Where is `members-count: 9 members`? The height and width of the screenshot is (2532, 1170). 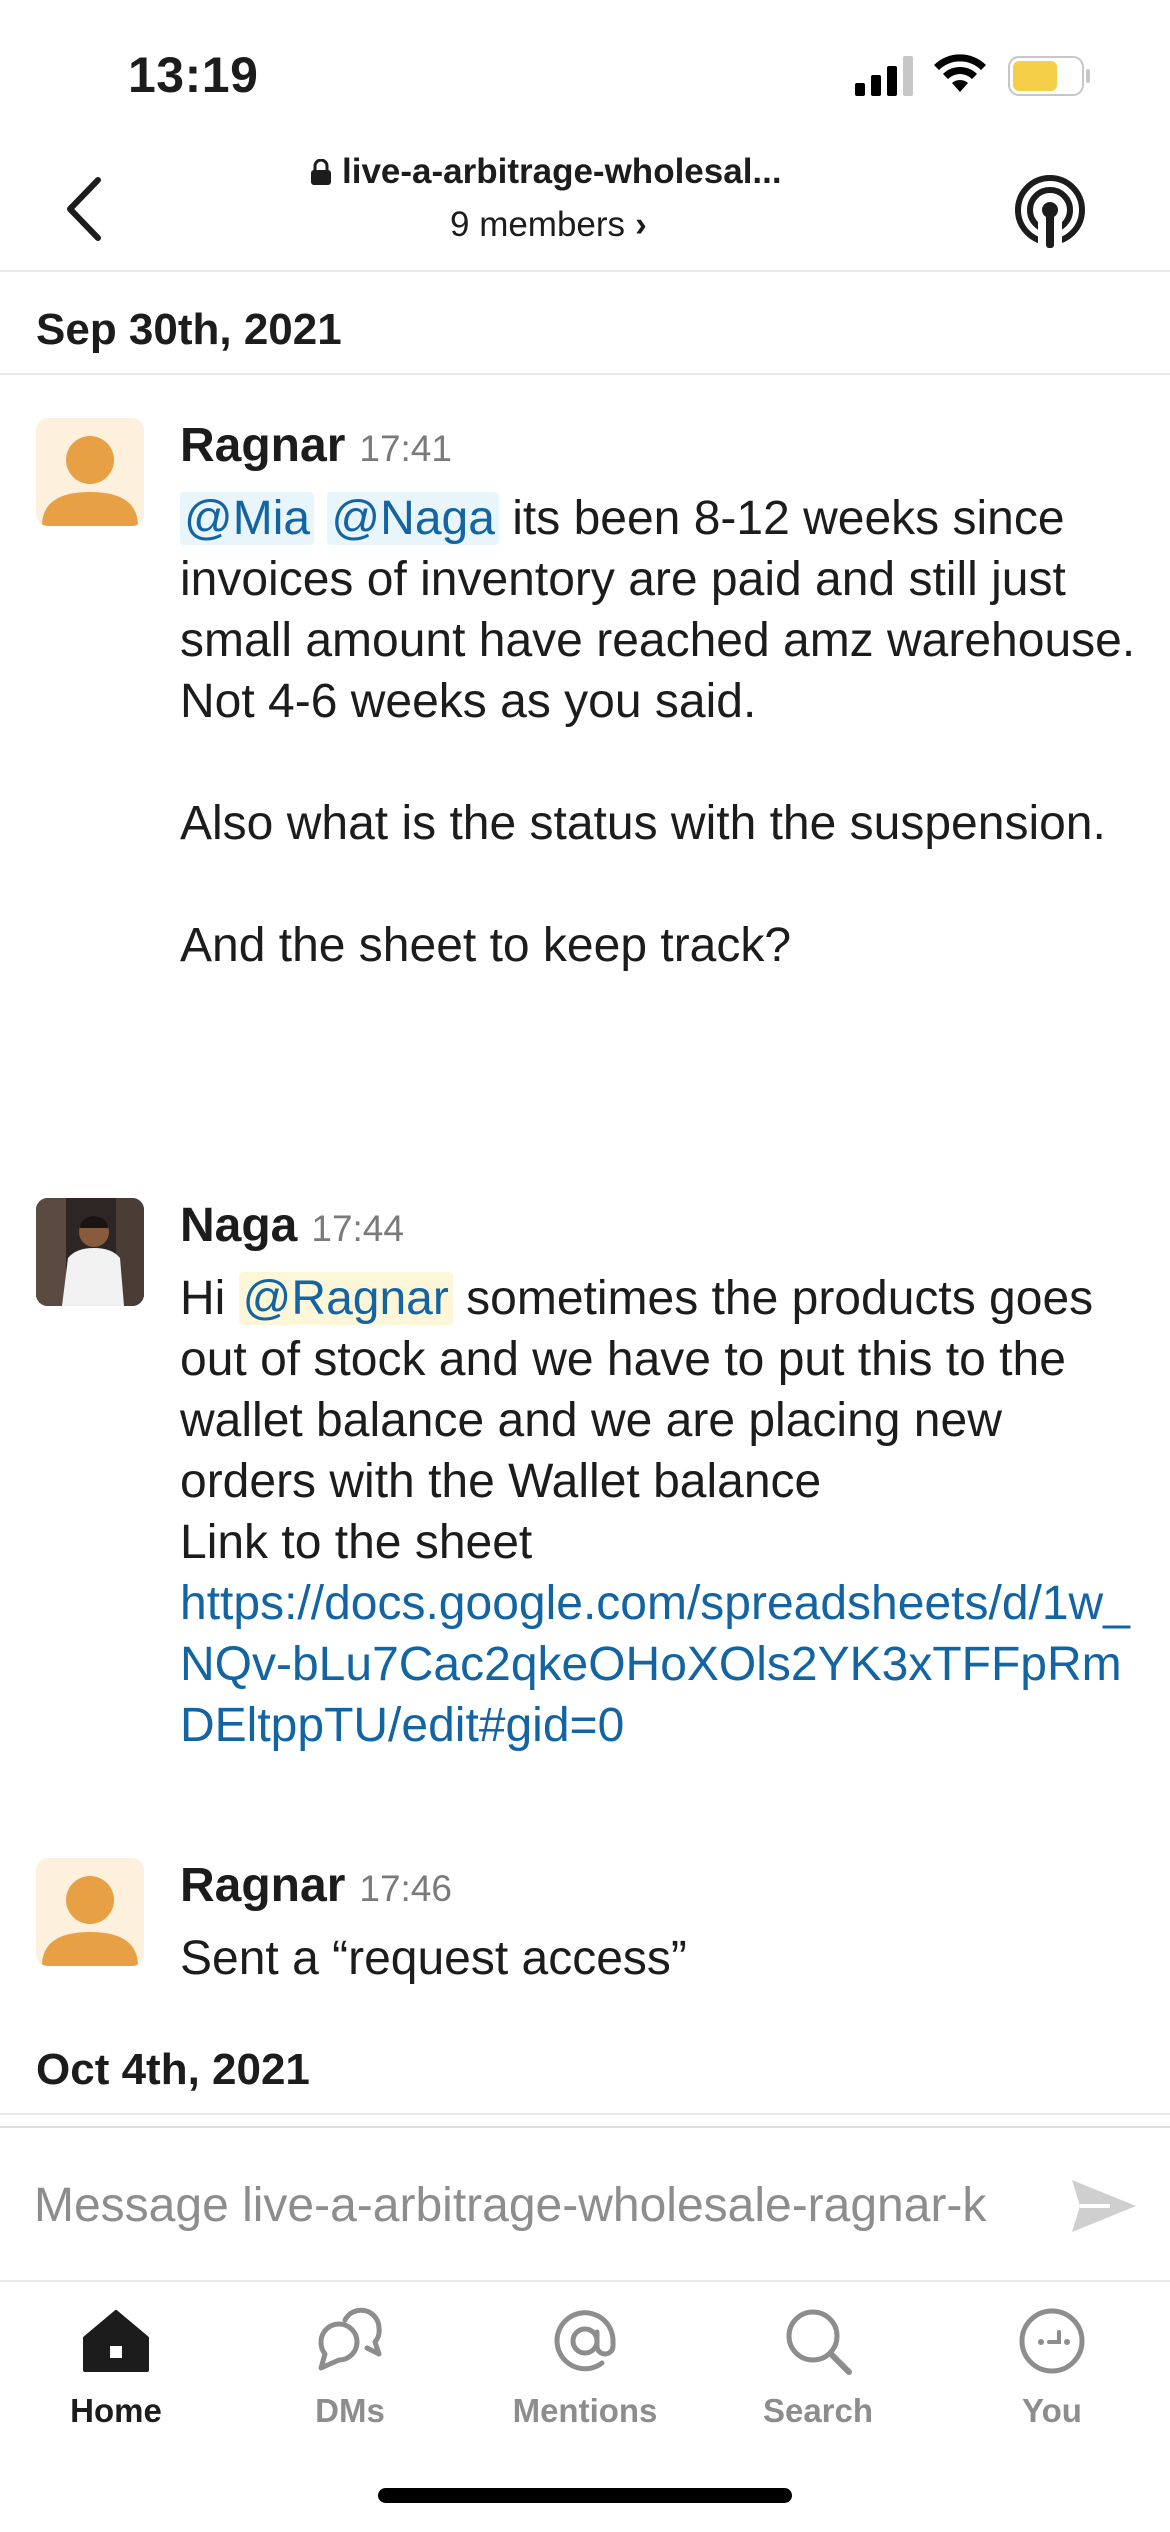
members-count: 9 members is located at coordinates (538, 224).